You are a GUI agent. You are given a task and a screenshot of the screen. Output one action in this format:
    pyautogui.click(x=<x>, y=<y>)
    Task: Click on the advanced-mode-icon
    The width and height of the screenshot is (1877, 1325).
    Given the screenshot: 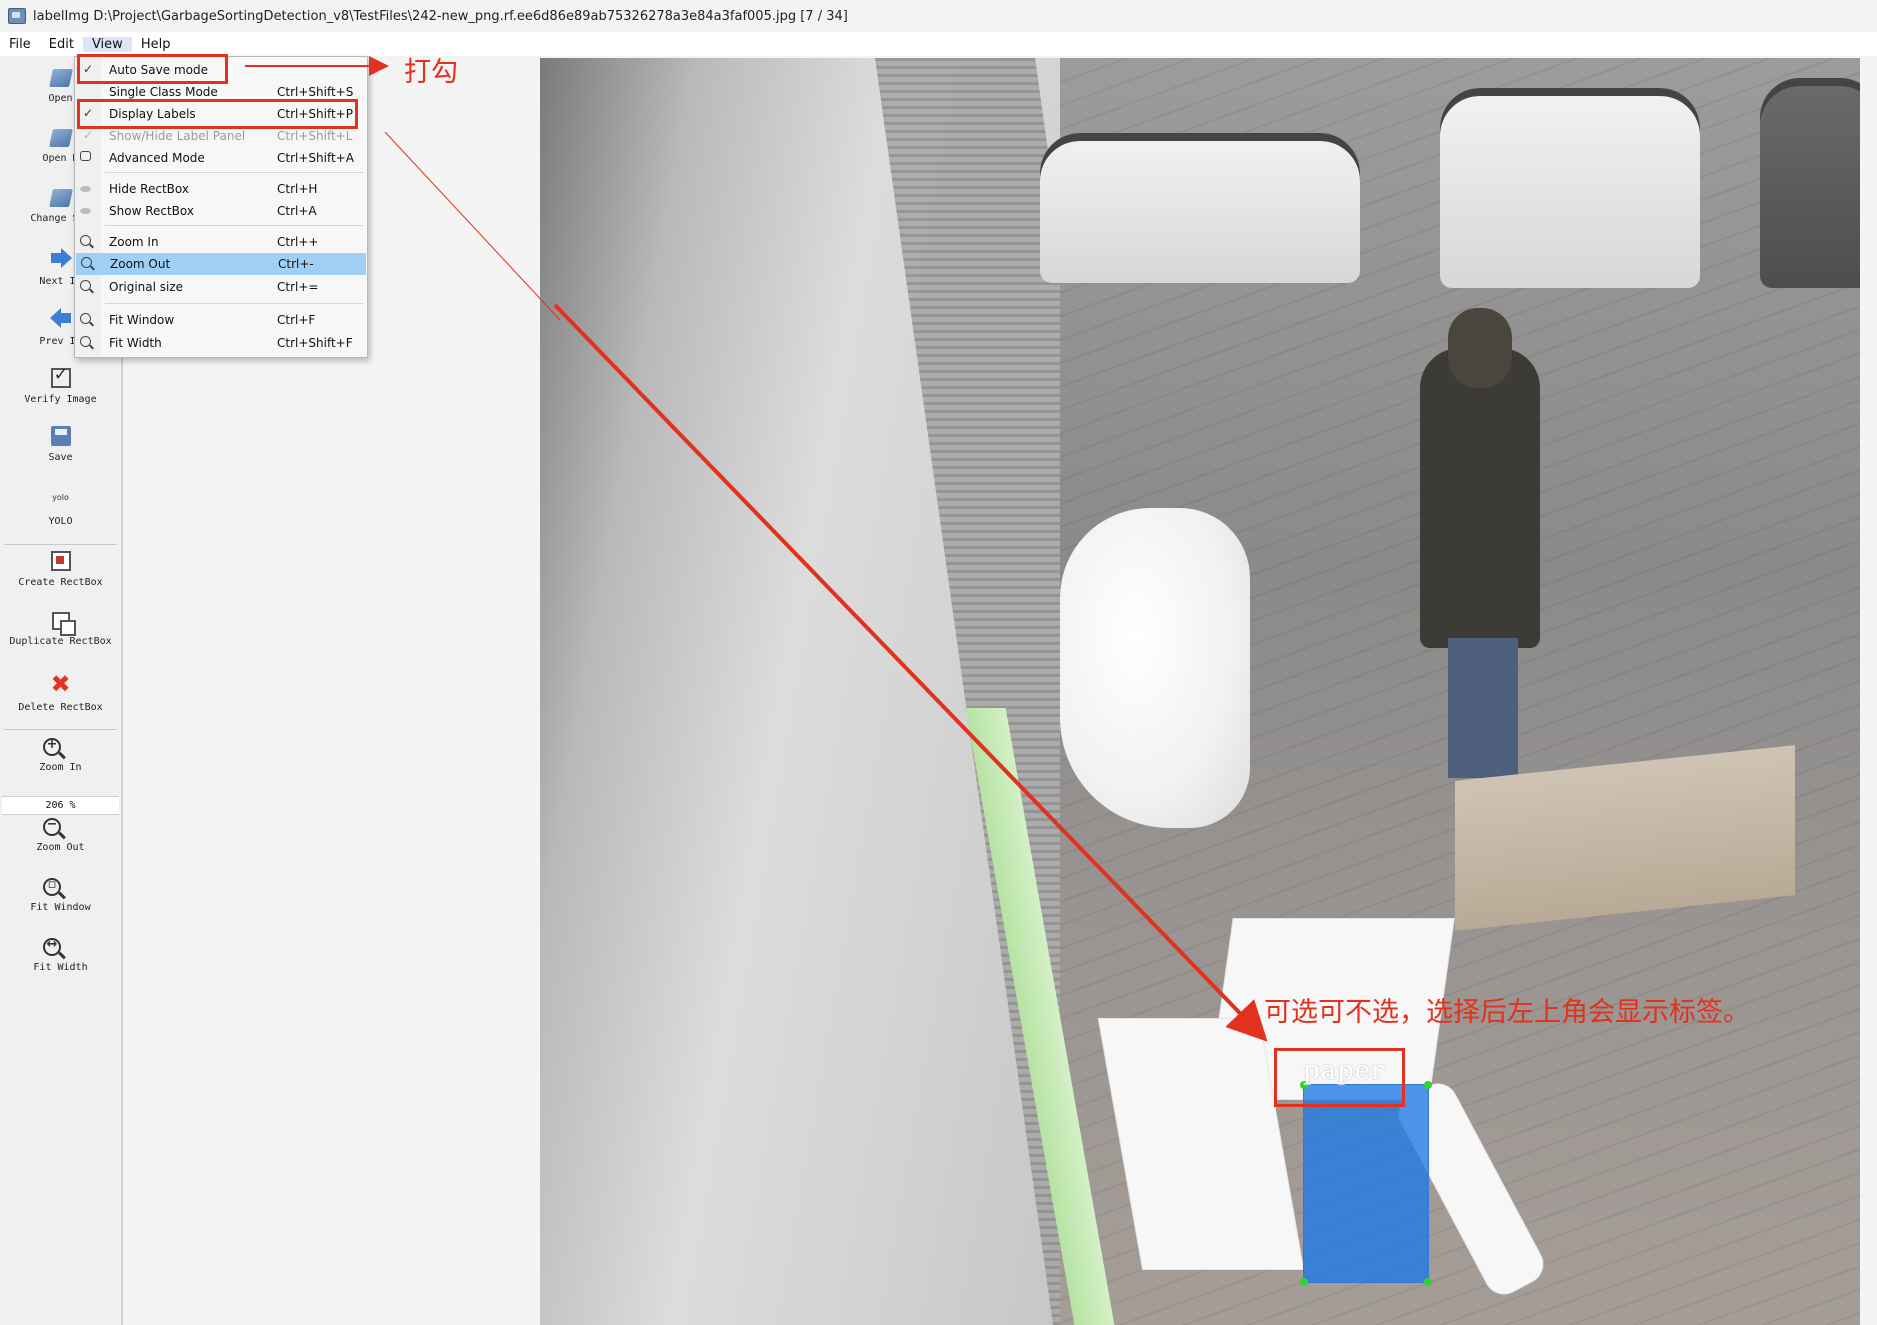 What is the action you would take?
    pyautogui.click(x=85, y=156)
    